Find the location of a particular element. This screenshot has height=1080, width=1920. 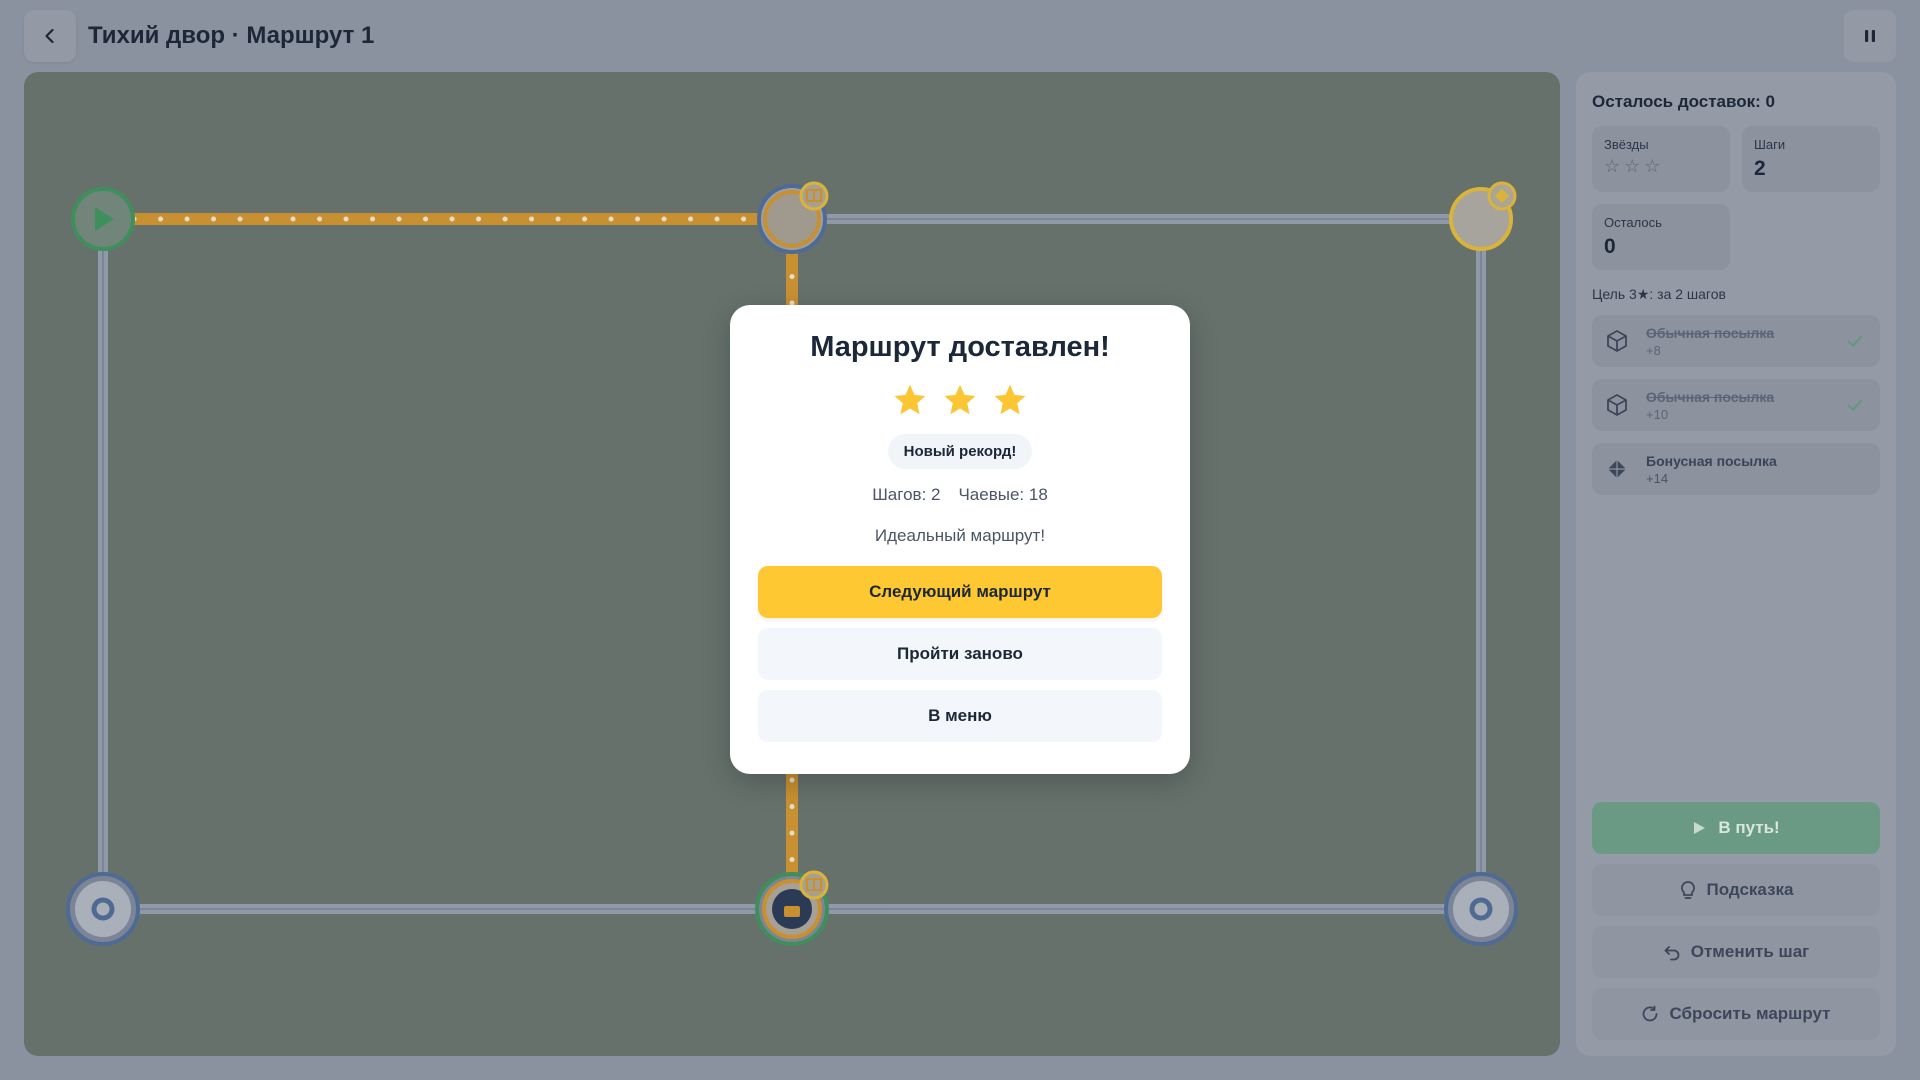

stat-stars: Звёзды ☆ ☆ ☆ is located at coordinates (1661, 159).